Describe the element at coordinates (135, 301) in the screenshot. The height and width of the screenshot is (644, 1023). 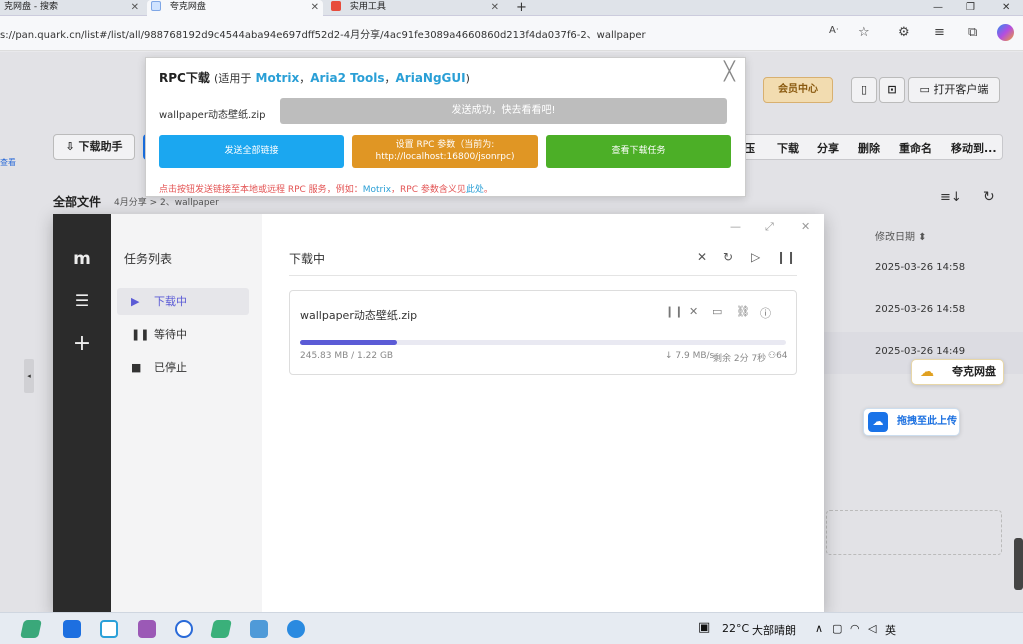
I see `play-icon: ▶` at that location.